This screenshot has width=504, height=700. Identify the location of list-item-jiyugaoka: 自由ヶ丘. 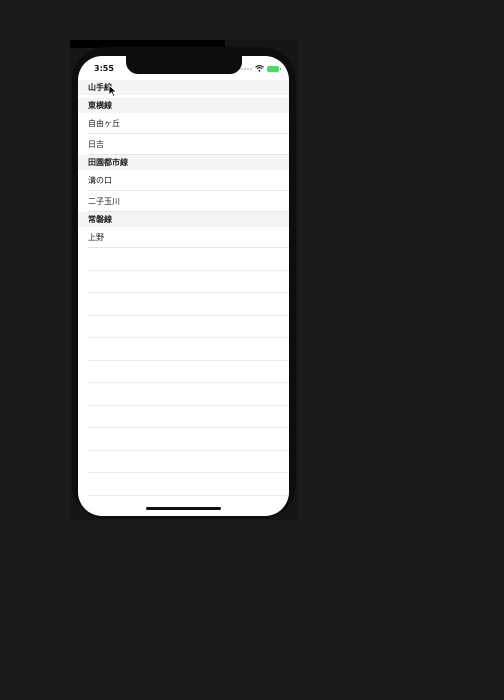
(183, 123).